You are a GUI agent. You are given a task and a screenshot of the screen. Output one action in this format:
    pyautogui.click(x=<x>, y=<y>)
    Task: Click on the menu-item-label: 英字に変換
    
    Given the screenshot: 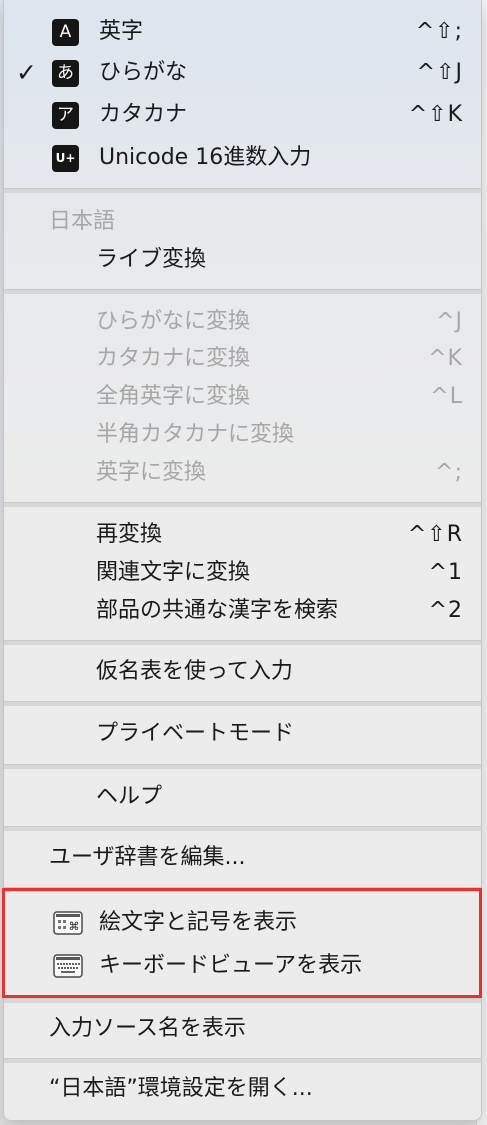 What is the action you would take?
    pyautogui.click(x=151, y=472)
    